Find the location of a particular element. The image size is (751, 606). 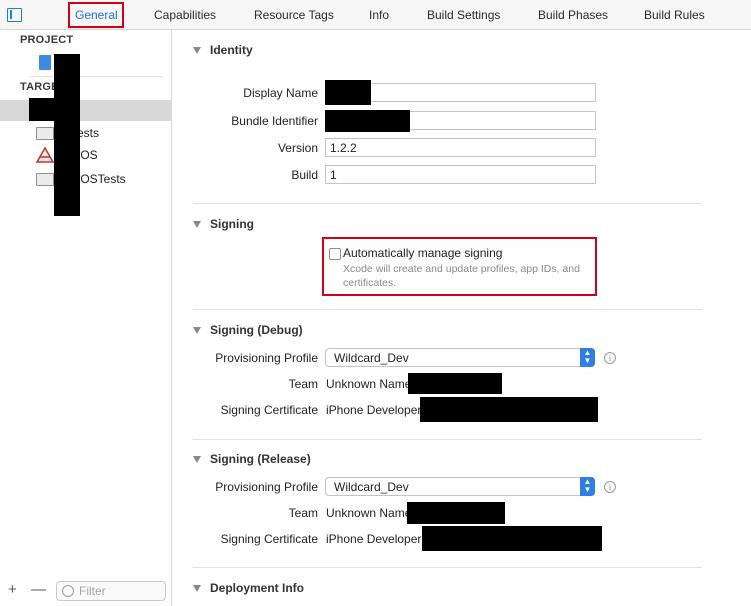

version-label: Version is located at coordinates (297, 148).